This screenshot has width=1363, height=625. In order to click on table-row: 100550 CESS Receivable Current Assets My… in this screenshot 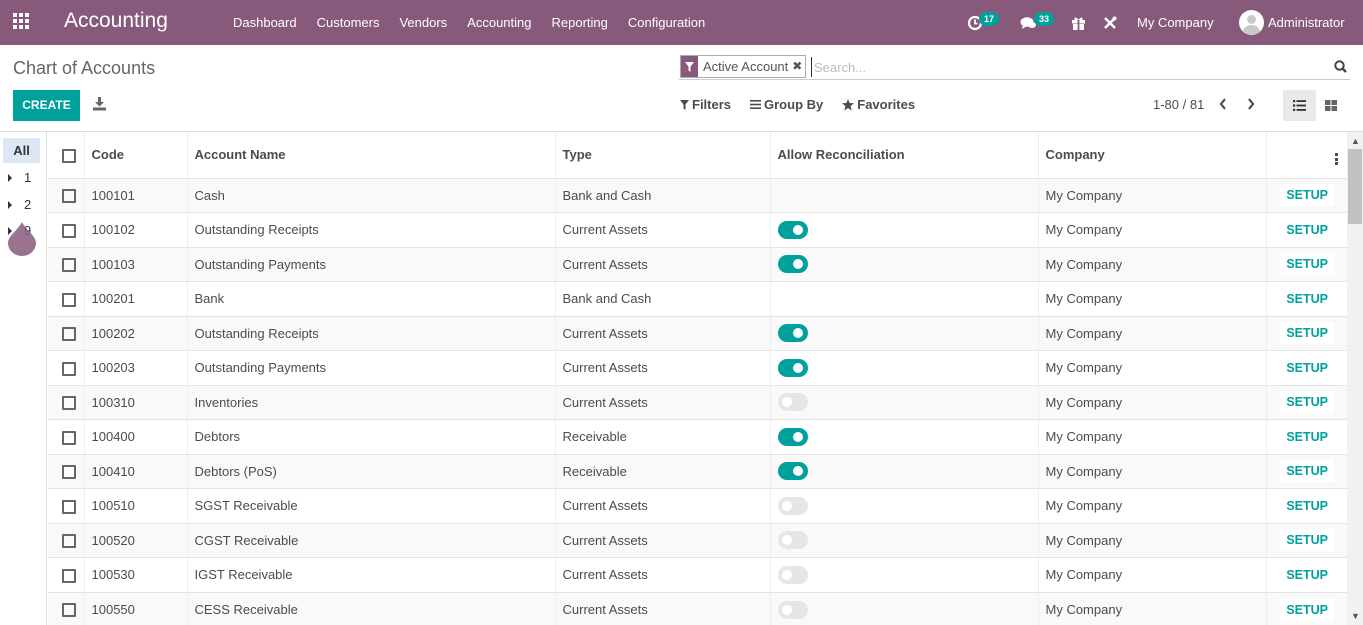, I will do `click(697, 608)`.